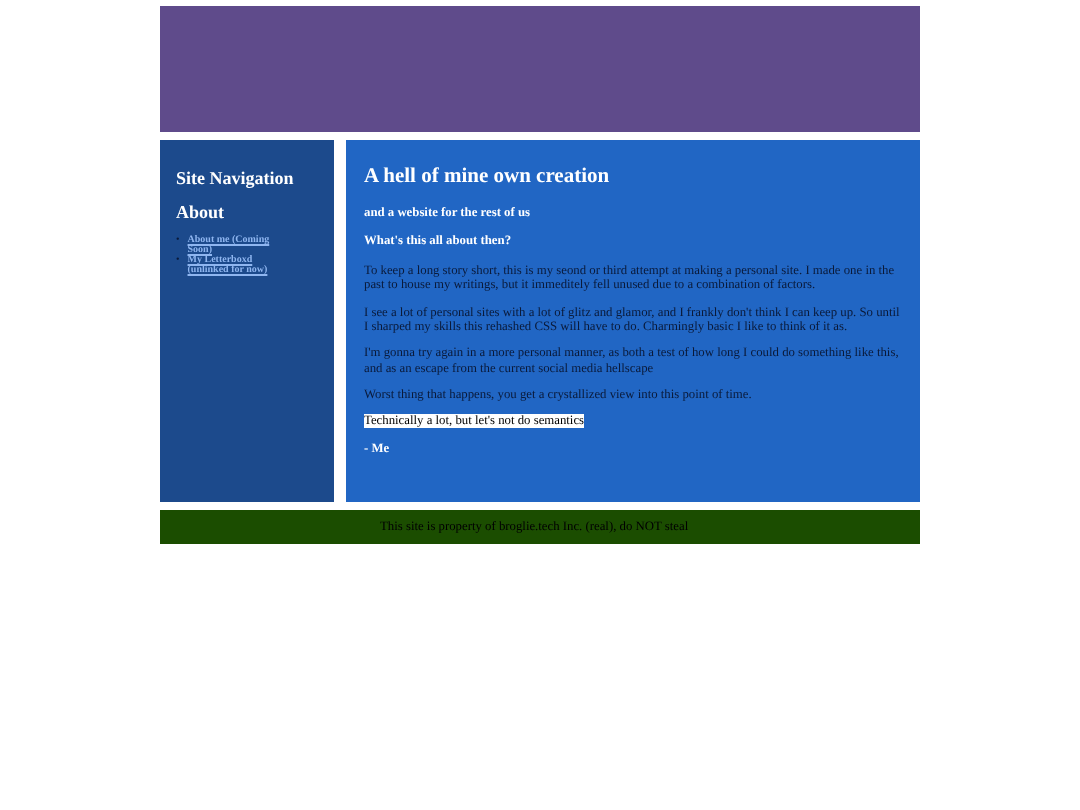 This screenshot has width=1080, height=810. I want to click on sidebar-subheading: About, so click(201, 212).